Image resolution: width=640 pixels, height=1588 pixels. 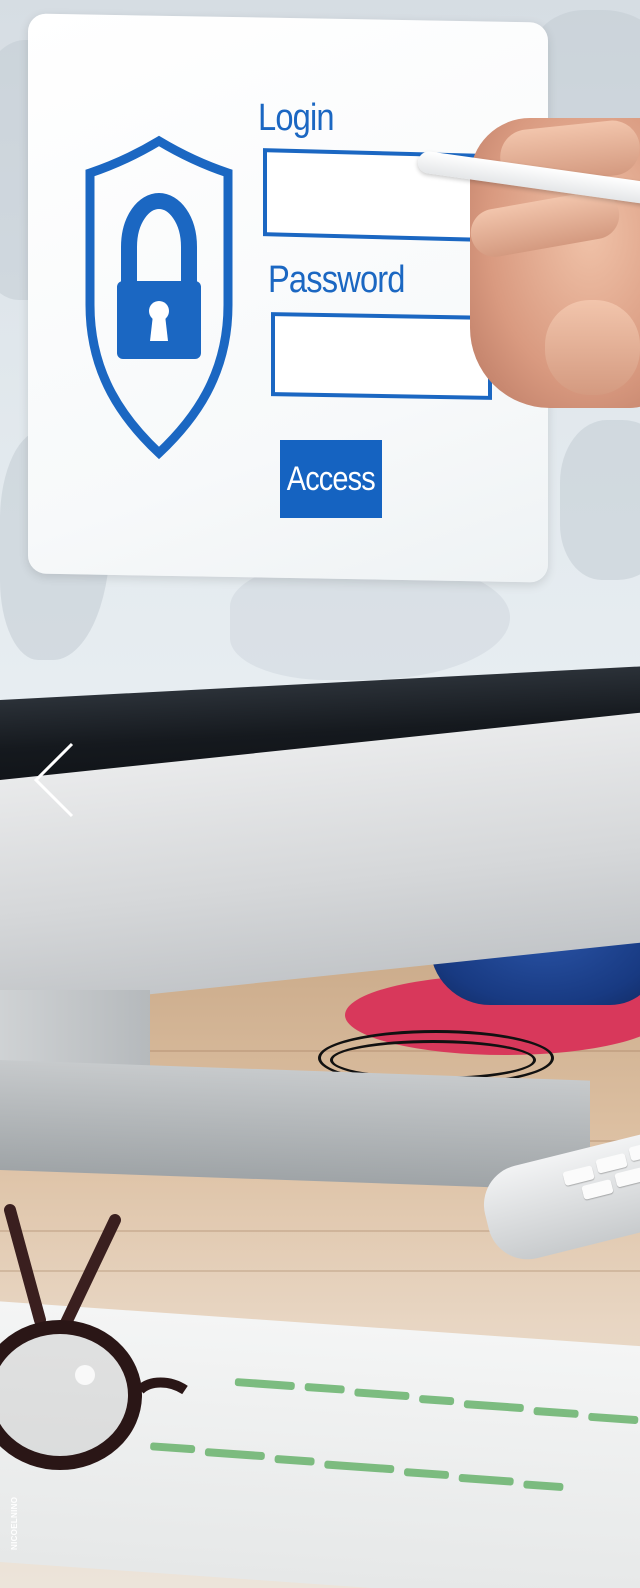 I want to click on previous-button, so click(x=56, y=780).